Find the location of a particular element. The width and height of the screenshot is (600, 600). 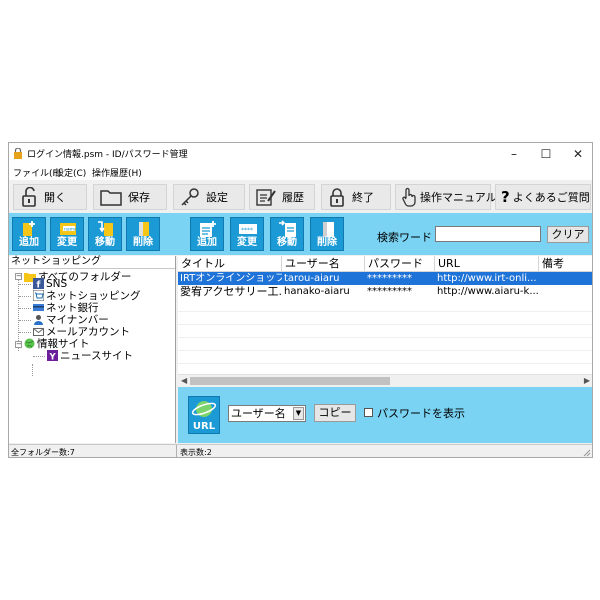

column-username: ユーザー名 is located at coordinates (323, 263).